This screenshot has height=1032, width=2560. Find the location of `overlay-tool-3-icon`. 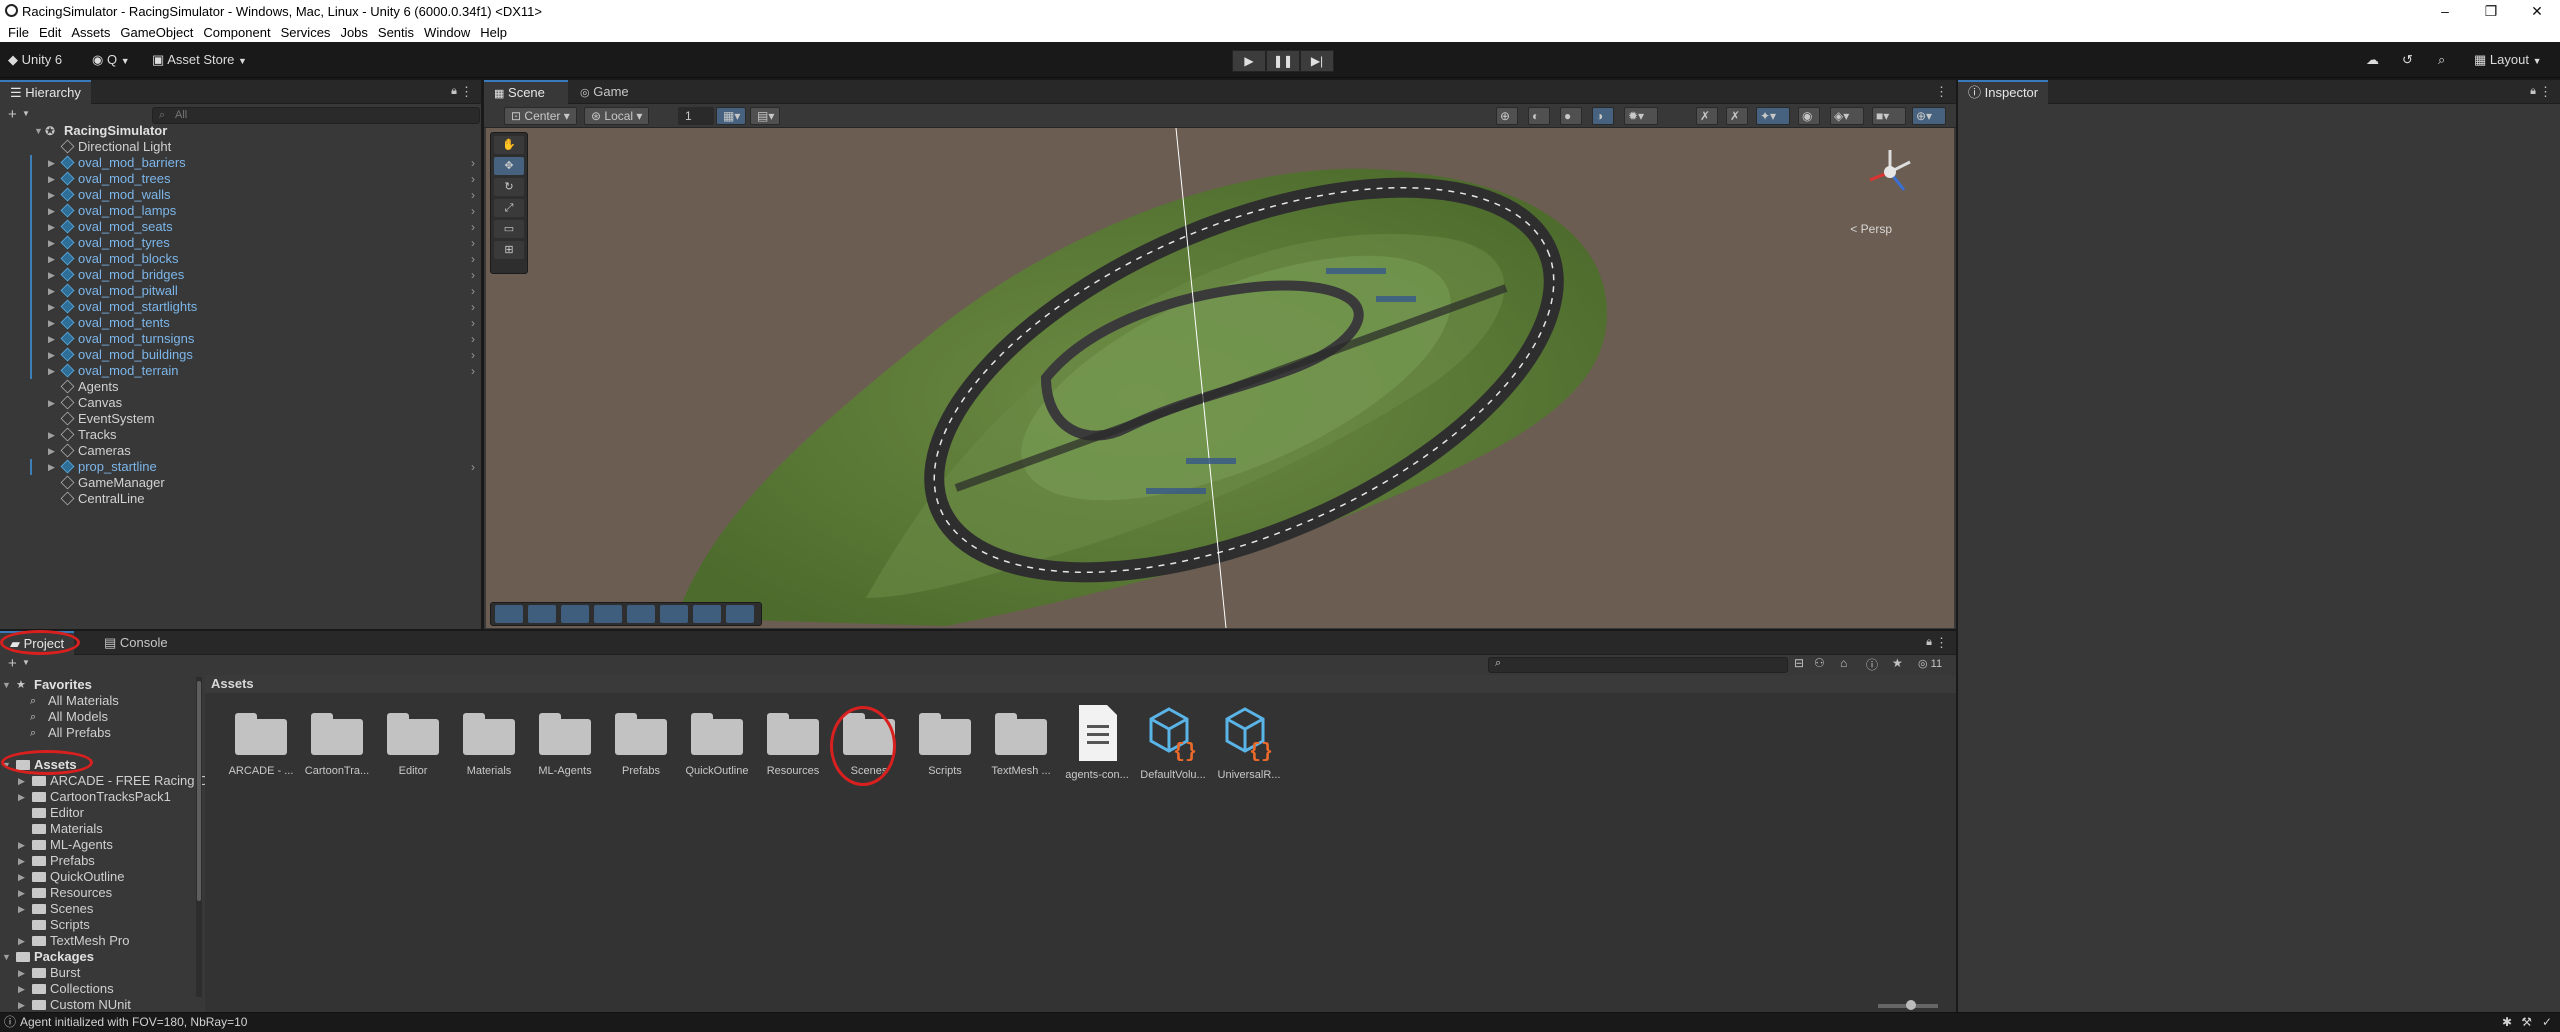

overlay-tool-3-icon is located at coordinates (575, 614).